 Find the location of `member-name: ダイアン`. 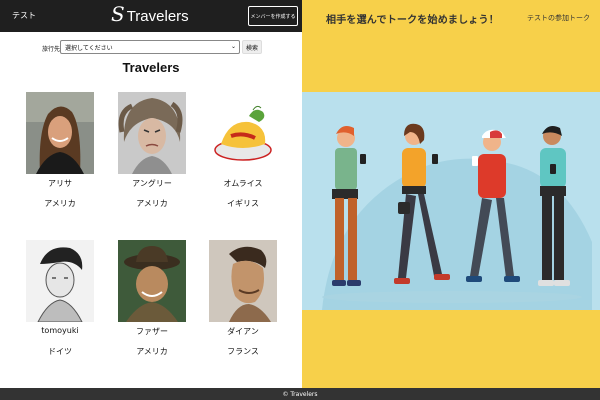

member-name: ダイアン is located at coordinates (243, 331).